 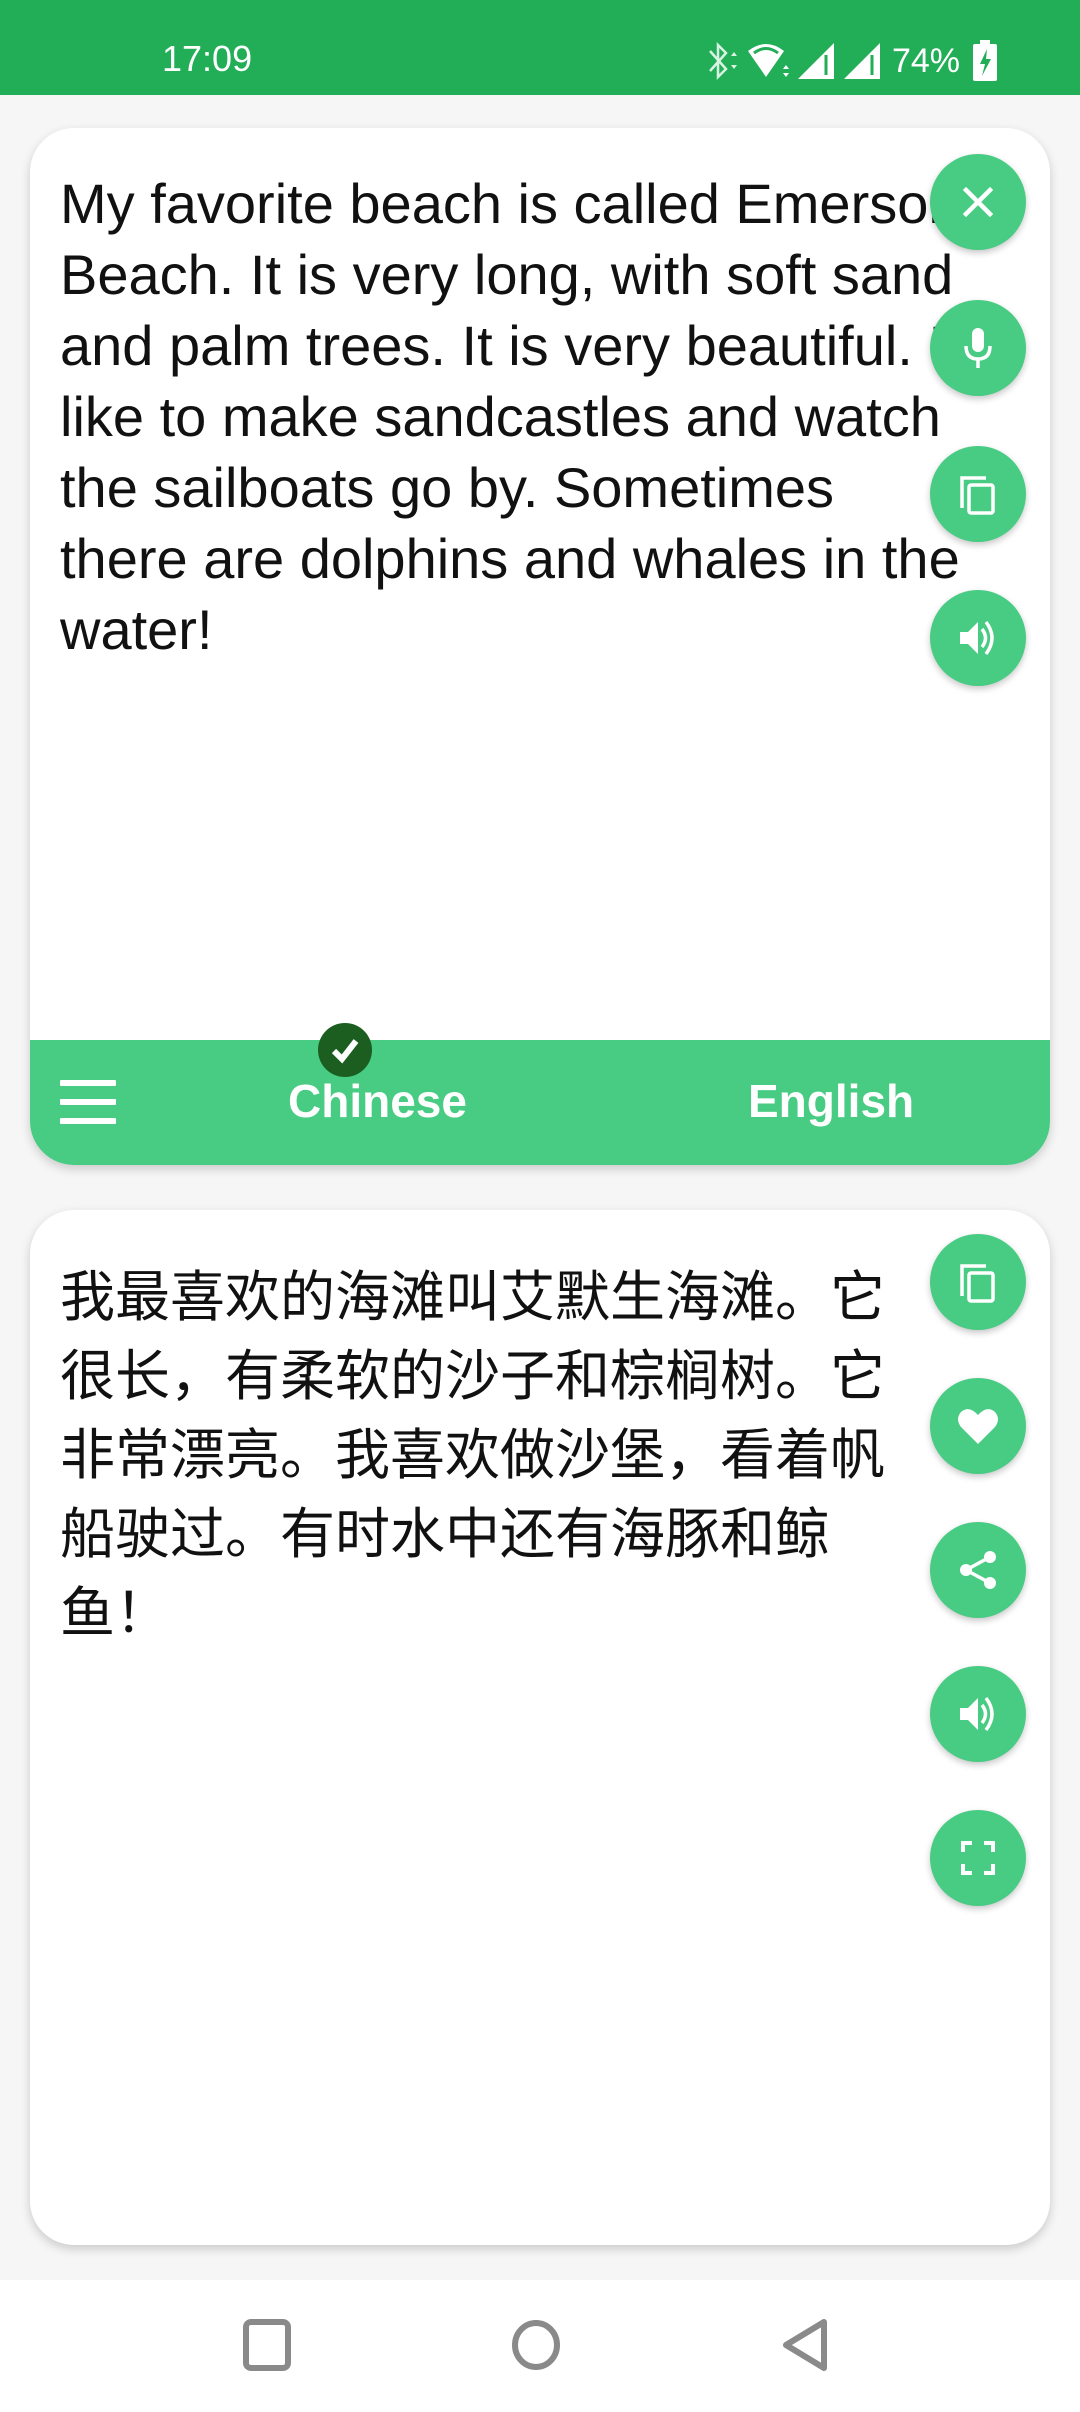 I want to click on menu-button, so click(x=88, y=1102).